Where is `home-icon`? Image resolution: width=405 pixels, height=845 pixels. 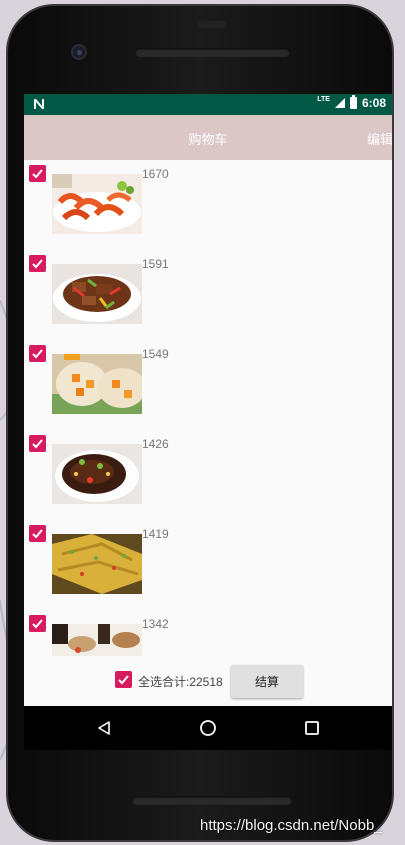 home-icon is located at coordinates (208, 728).